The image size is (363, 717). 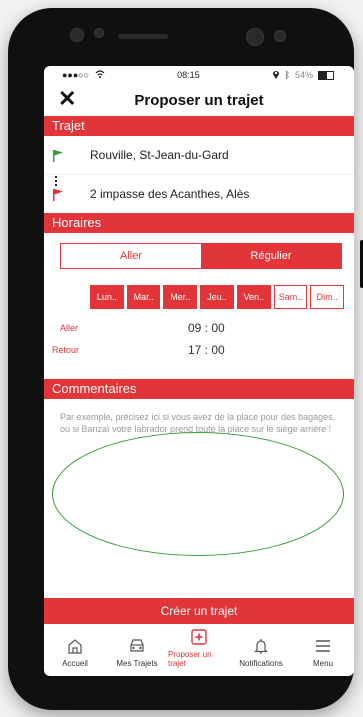 I want to click on day-jeu-button: Jeu.., so click(x=217, y=297).